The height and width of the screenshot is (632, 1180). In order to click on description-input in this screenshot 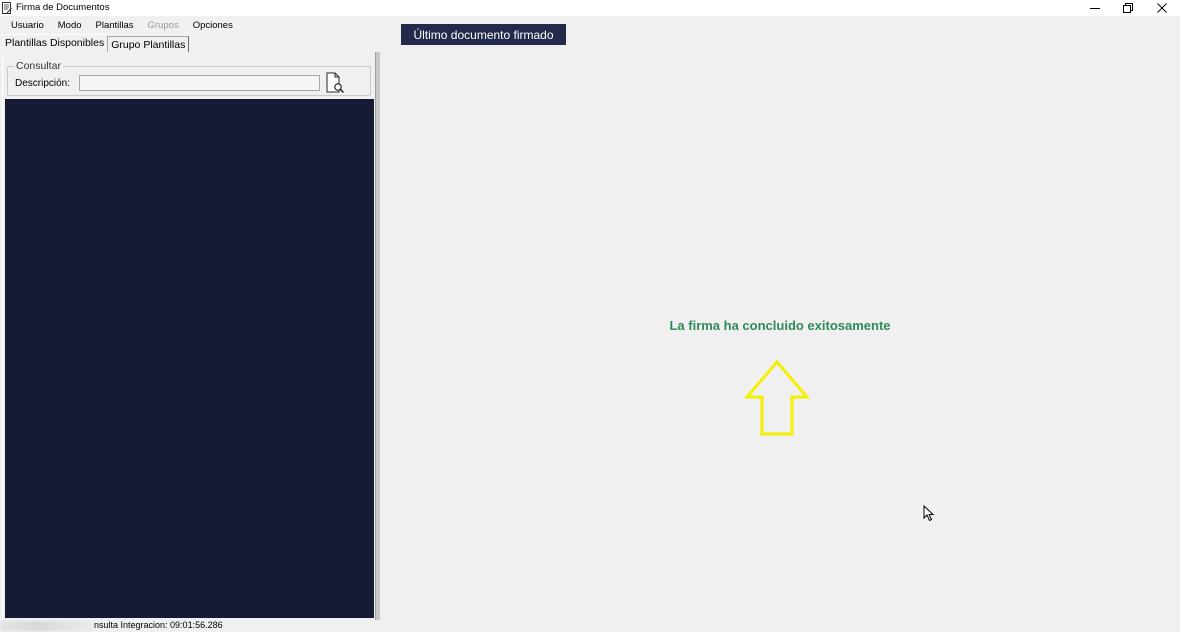, I will do `click(199, 83)`.